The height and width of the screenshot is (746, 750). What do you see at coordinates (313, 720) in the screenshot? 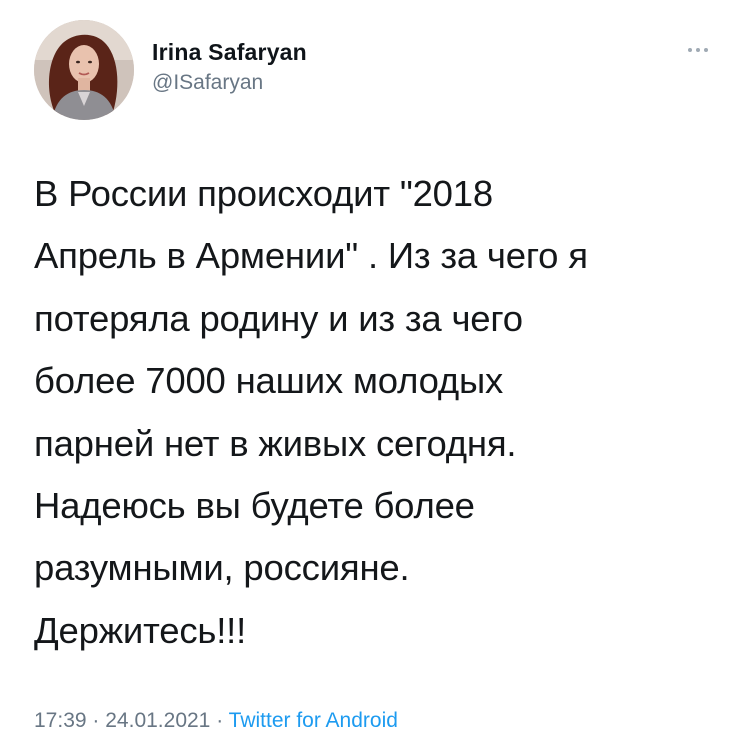
I see `tweet-source-link: Twitter for Android` at bounding box center [313, 720].